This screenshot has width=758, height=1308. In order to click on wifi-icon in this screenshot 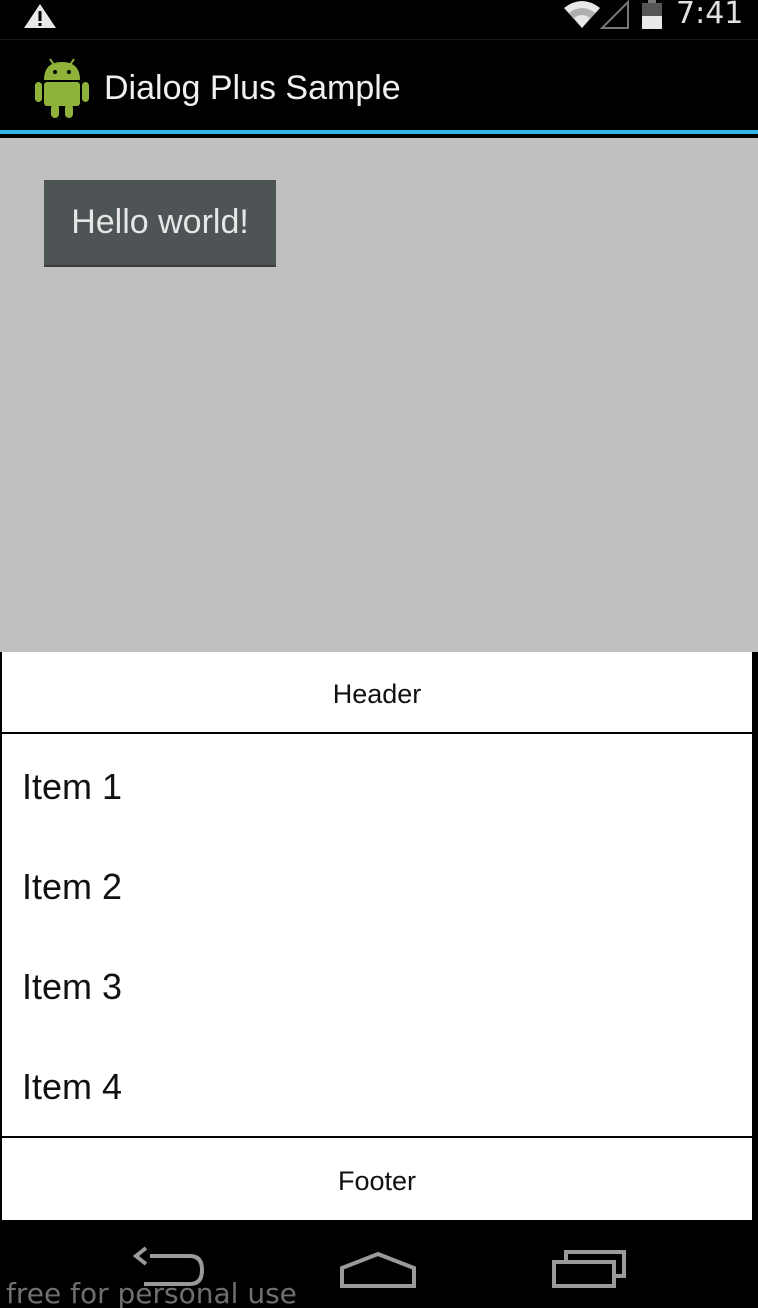, I will do `click(582, 14)`.